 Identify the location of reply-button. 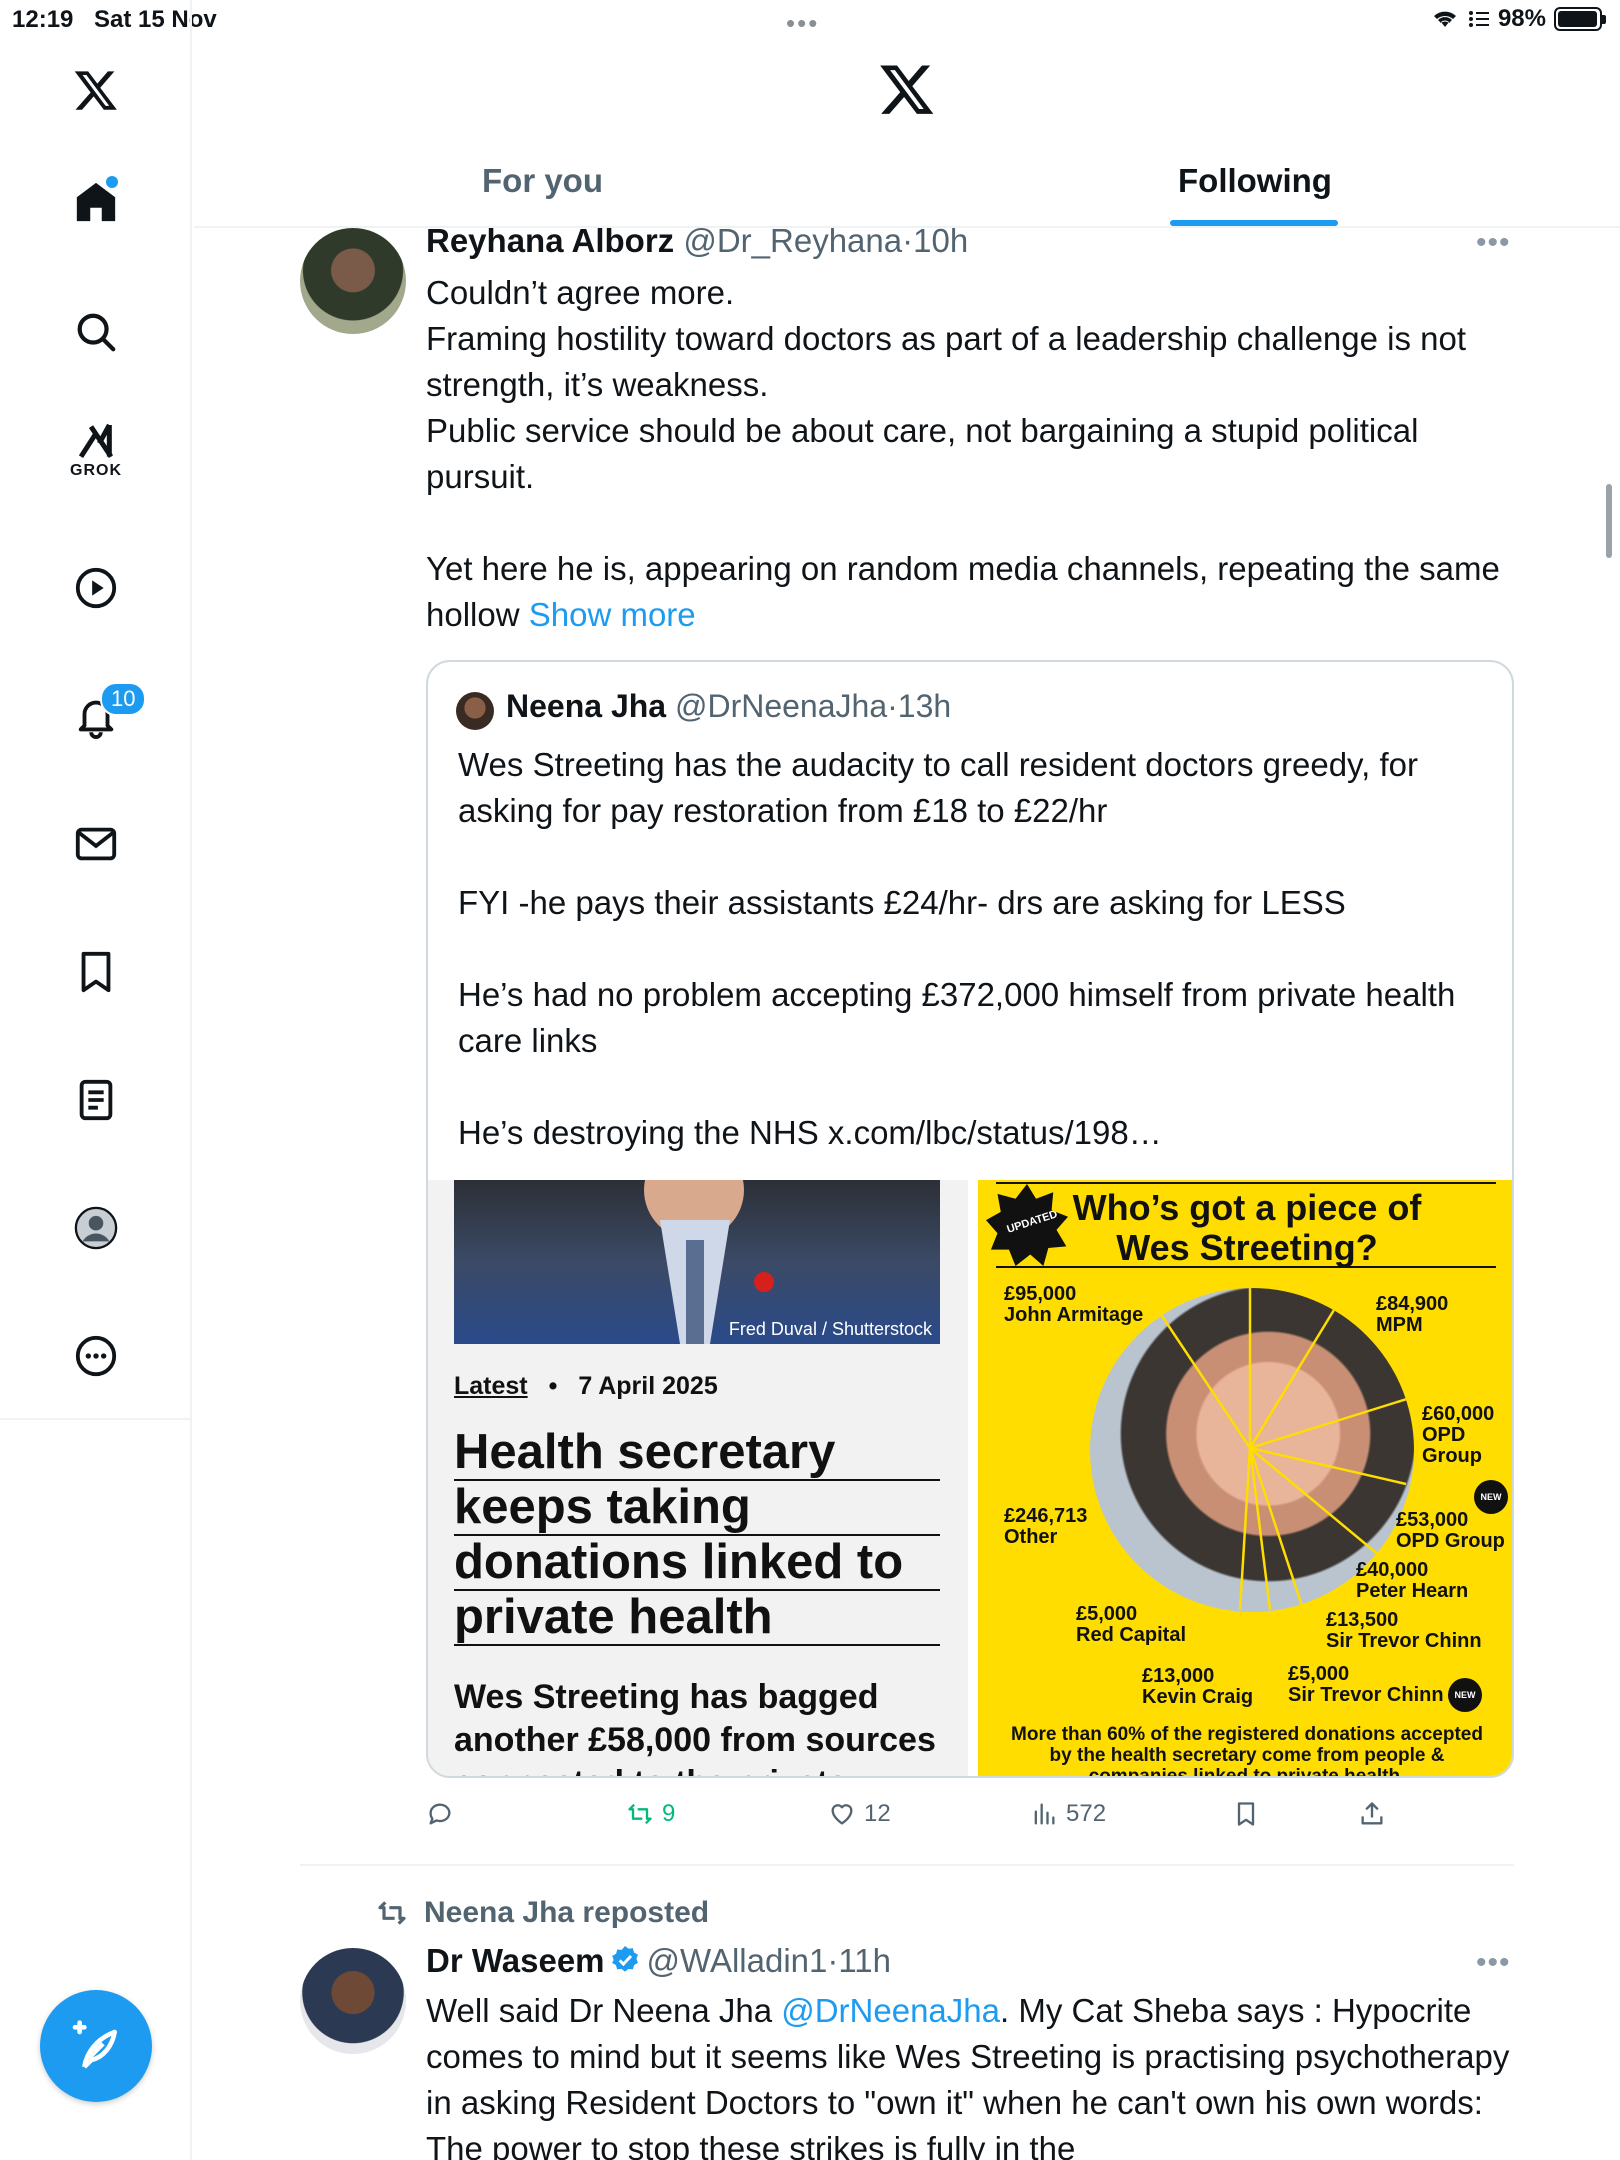
(440, 1814).